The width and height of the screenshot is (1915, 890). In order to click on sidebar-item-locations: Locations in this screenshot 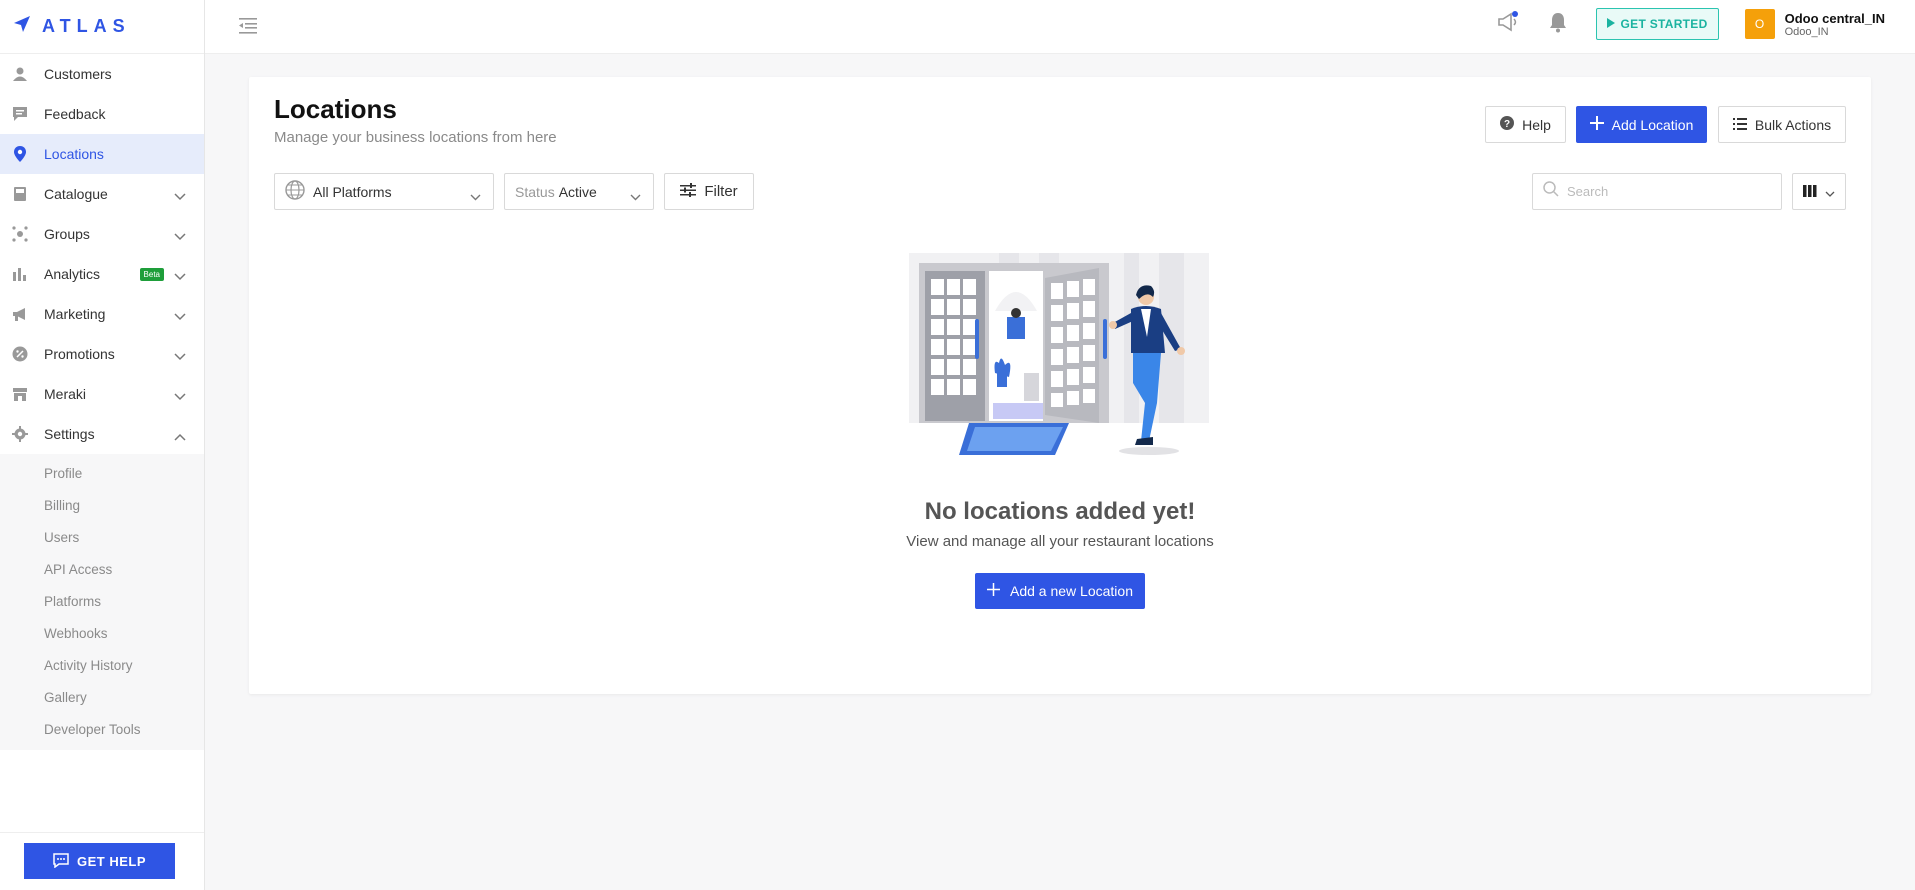, I will do `click(102, 154)`.